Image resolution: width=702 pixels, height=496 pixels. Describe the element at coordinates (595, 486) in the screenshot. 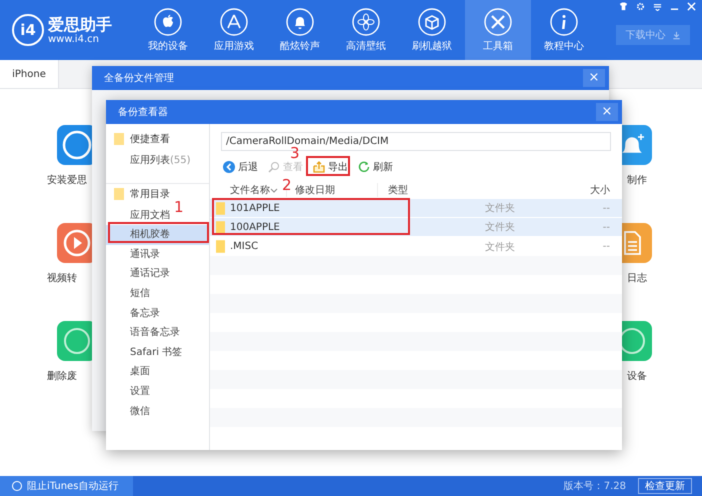

I see `version-label: 版本号：7.28` at that location.